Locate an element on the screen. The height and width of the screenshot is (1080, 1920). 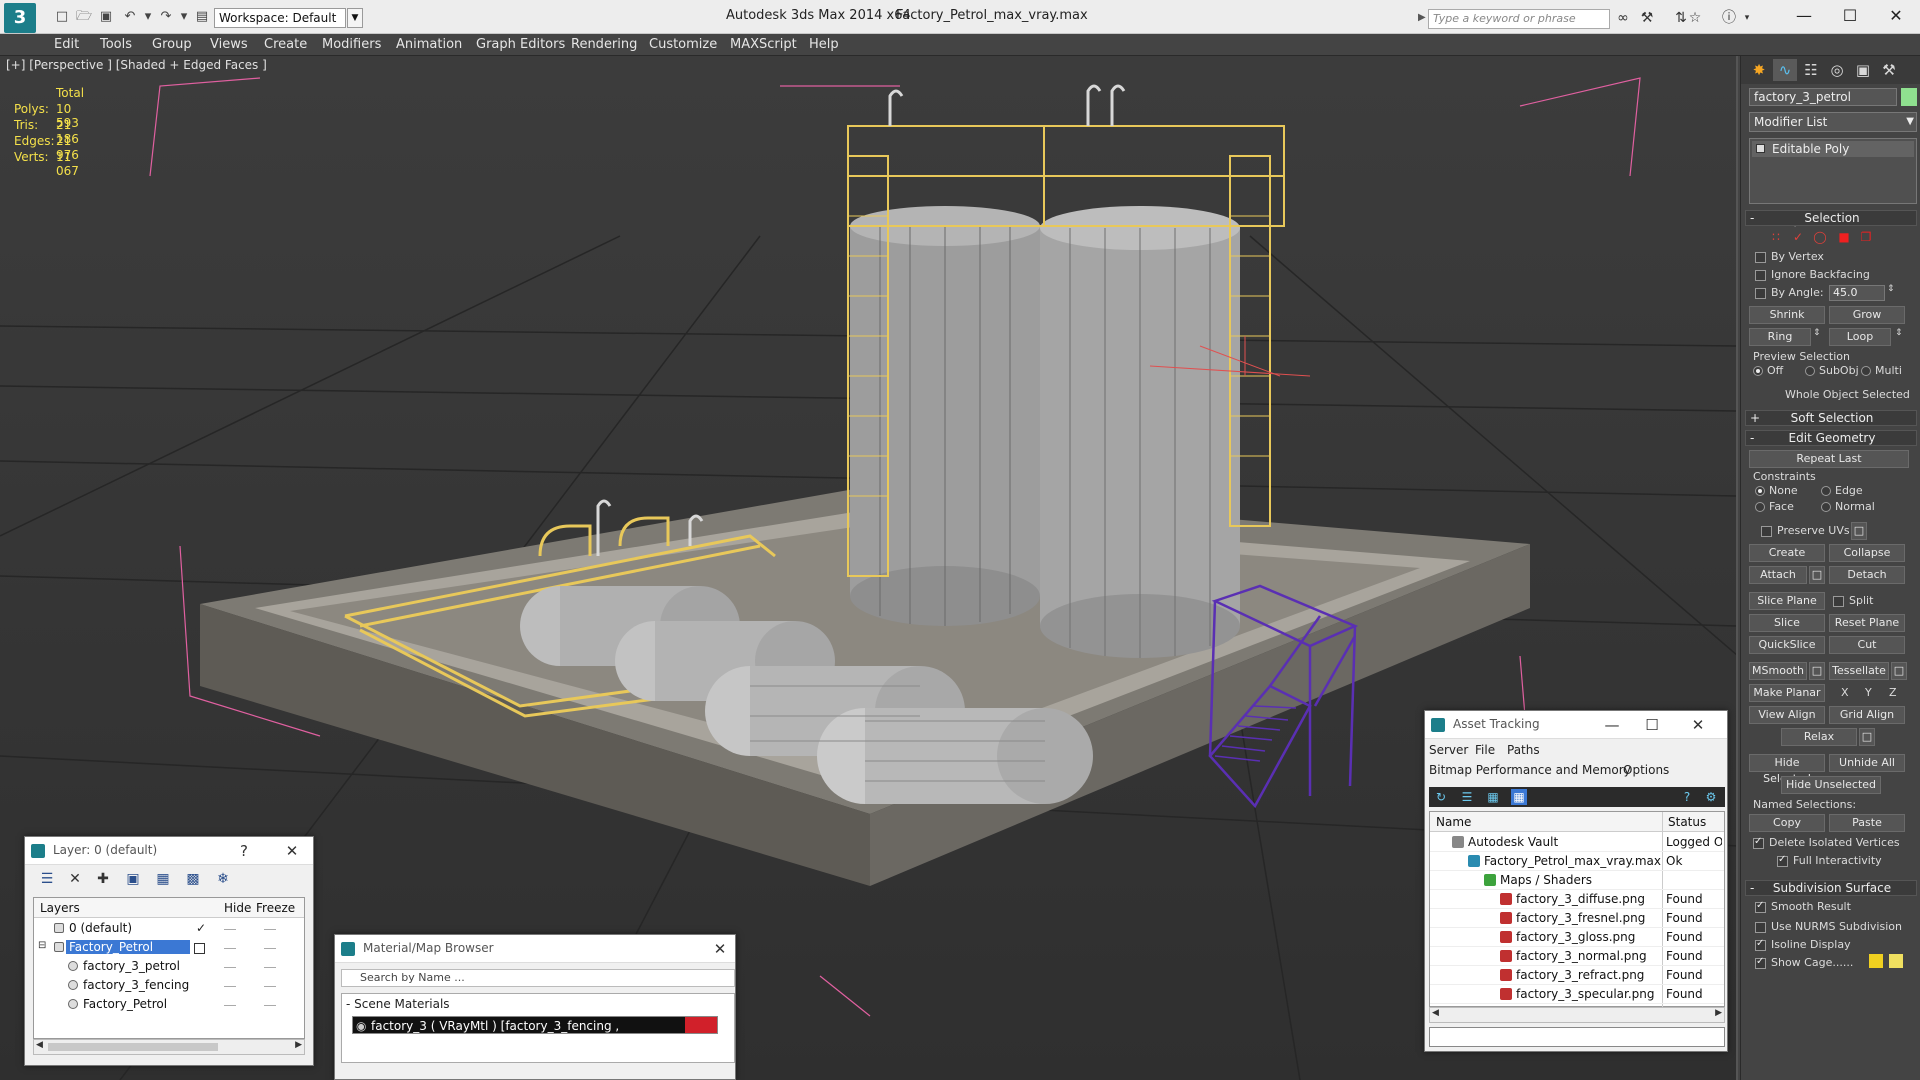
stack-item-editable-poly: Editable Poly is located at coordinates (1833, 149).